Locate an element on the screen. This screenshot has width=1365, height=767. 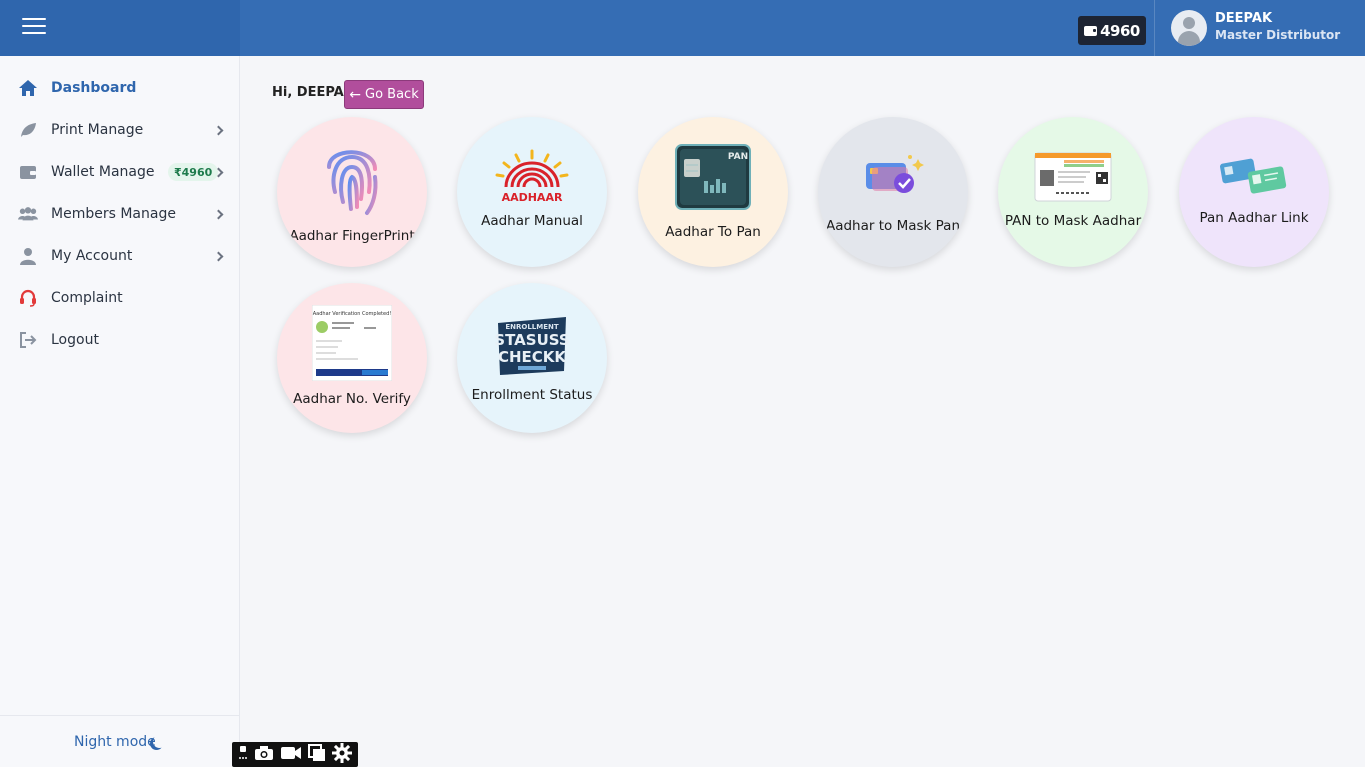
verify-document-icon: Aadhar Verification Completed! is located at coordinates (352, 344).